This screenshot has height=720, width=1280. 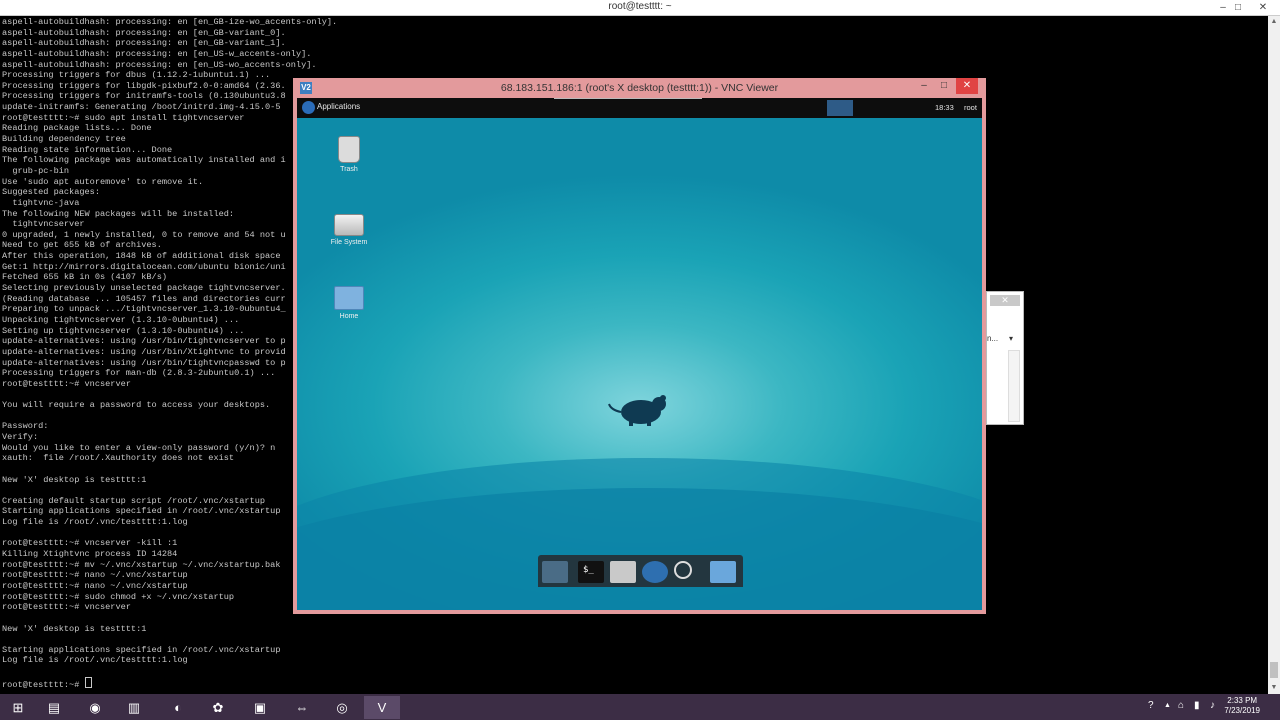 What do you see at coordinates (342, 707) in the screenshot?
I see `obs-icon: ◎` at bounding box center [342, 707].